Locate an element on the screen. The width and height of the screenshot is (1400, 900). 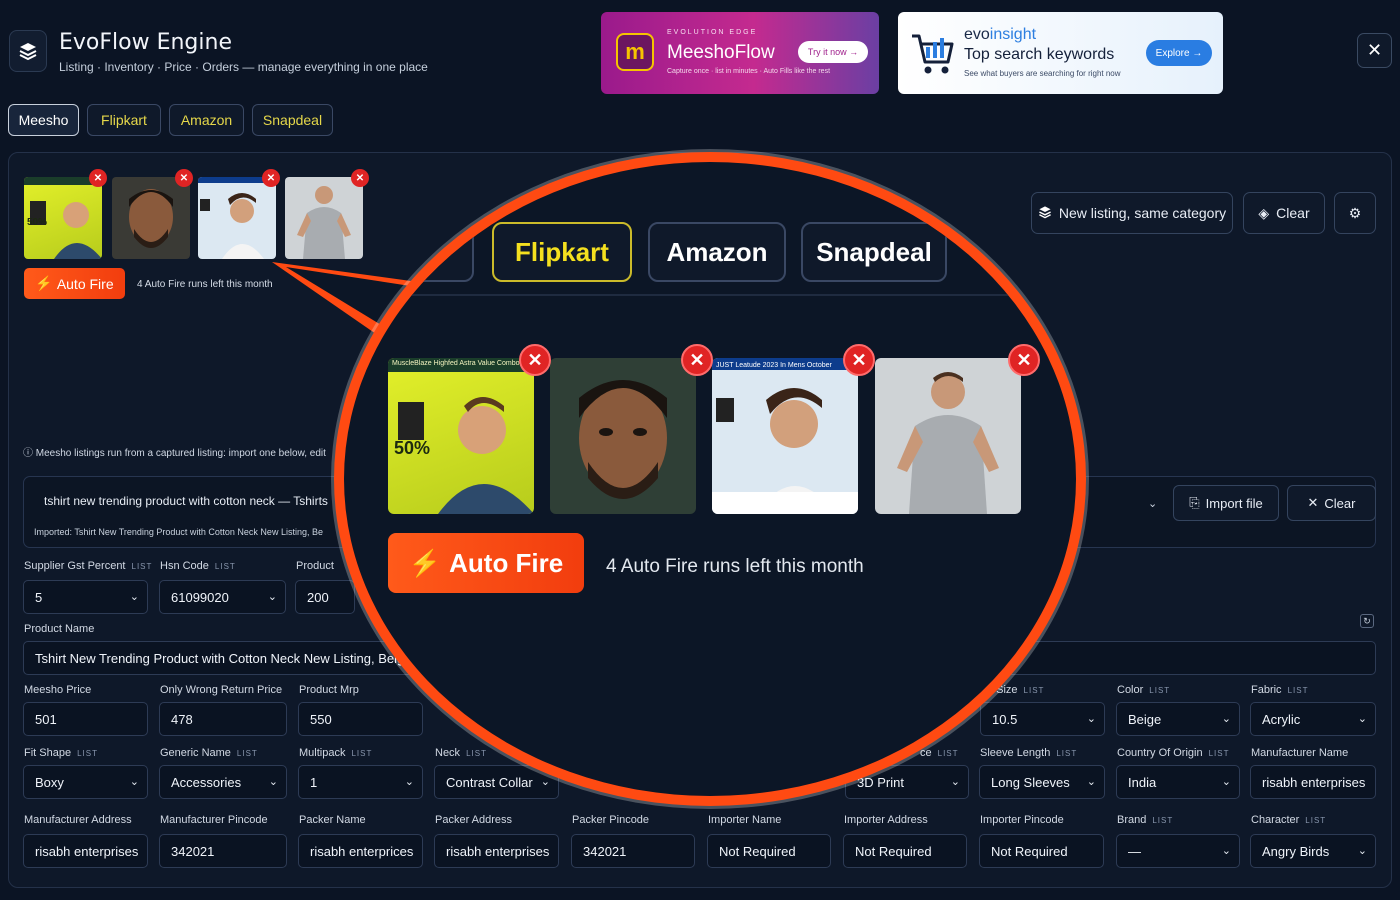
tab-amazon: Amazon is located at coordinates (717, 252).